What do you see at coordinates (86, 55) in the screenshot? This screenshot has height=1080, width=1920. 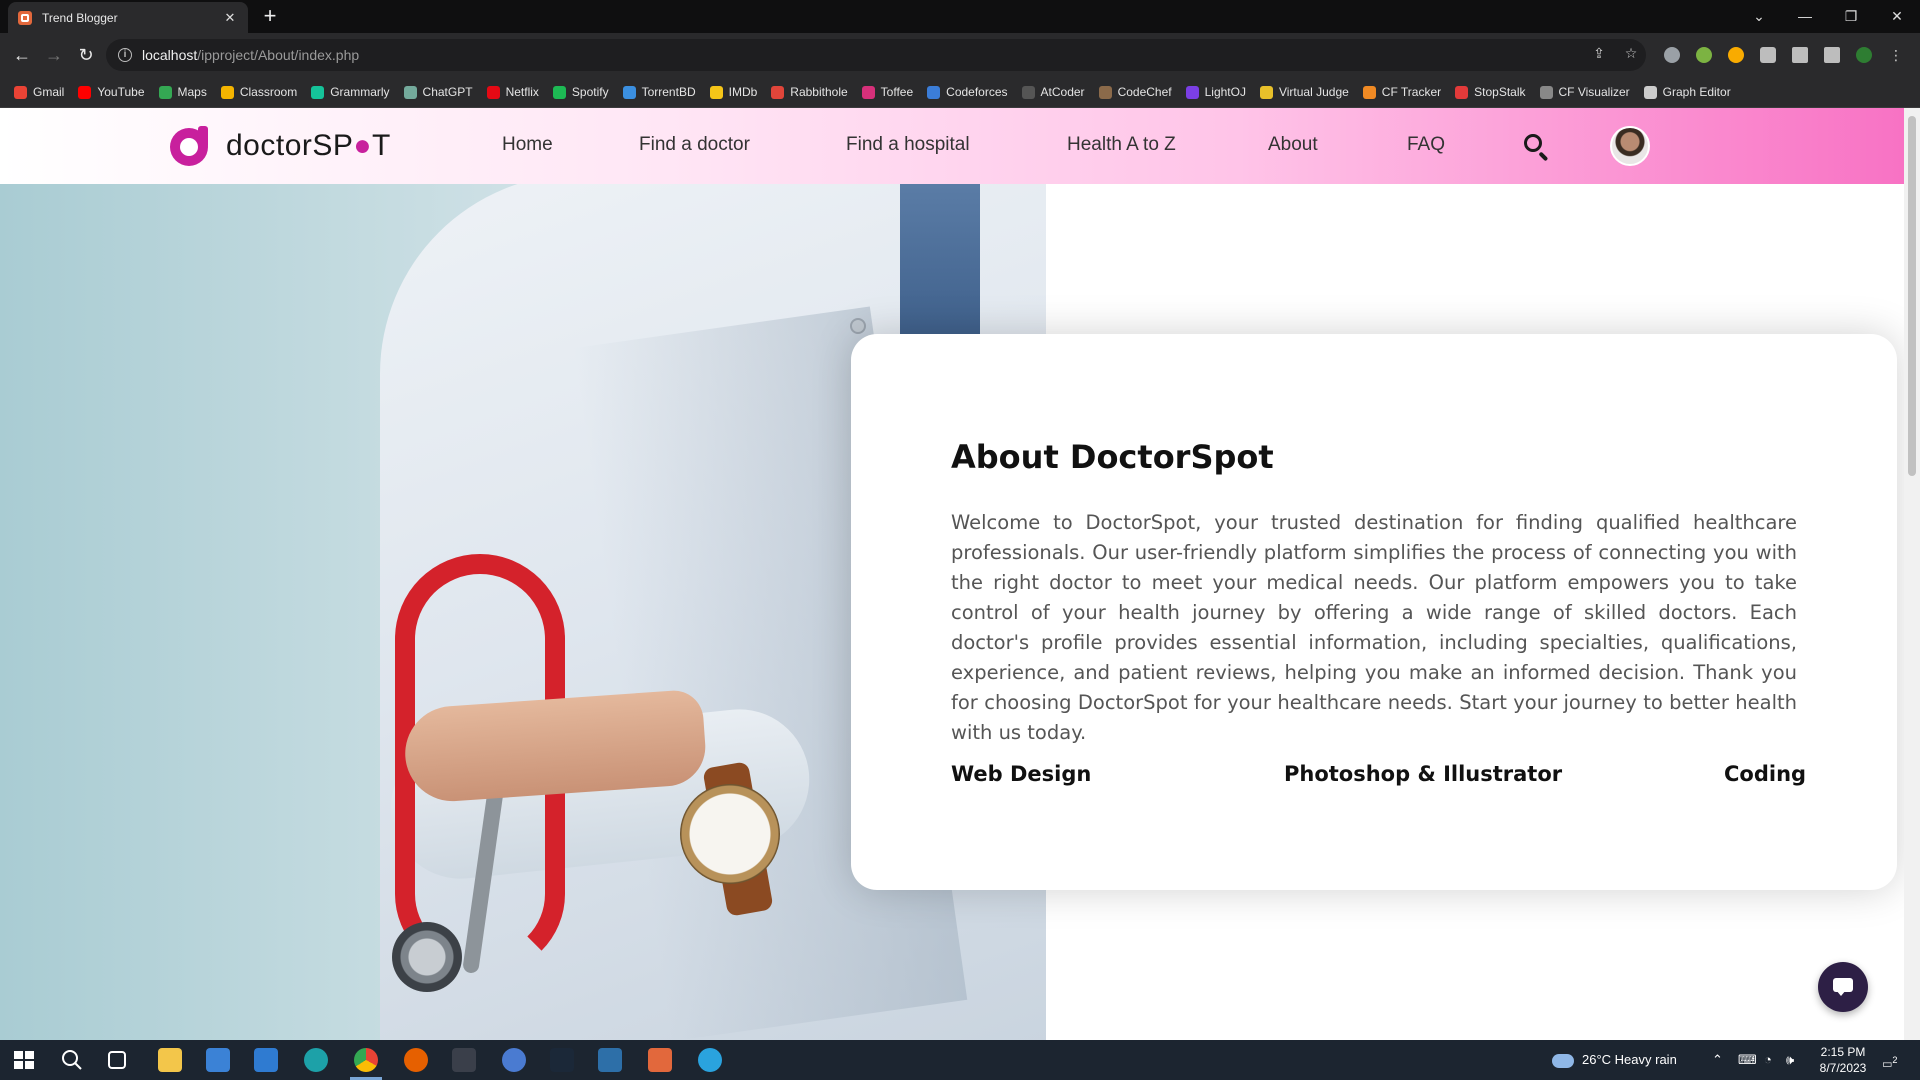 I see `reload-icon: ↻` at bounding box center [86, 55].